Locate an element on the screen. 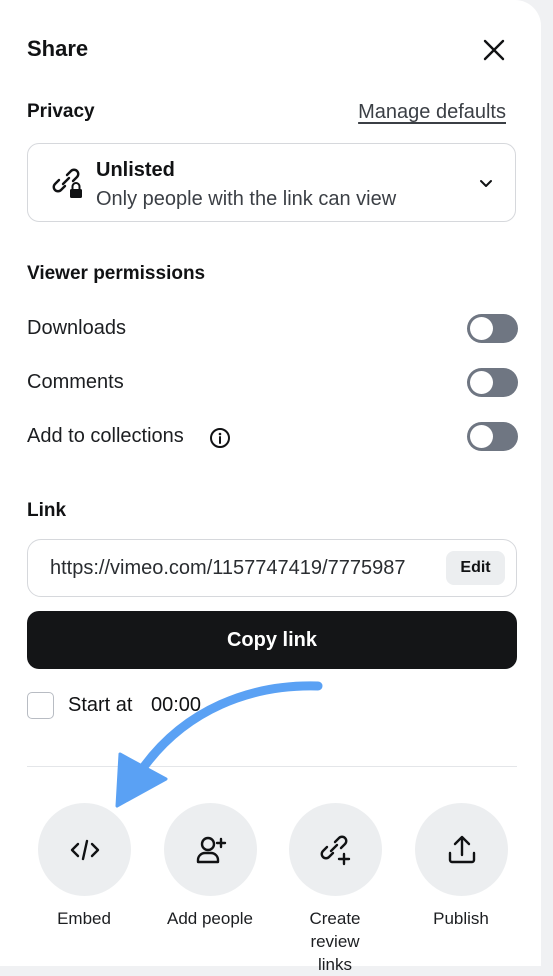 This screenshot has width=553, height=976. link-lock-icon is located at coordinates (67, 183).